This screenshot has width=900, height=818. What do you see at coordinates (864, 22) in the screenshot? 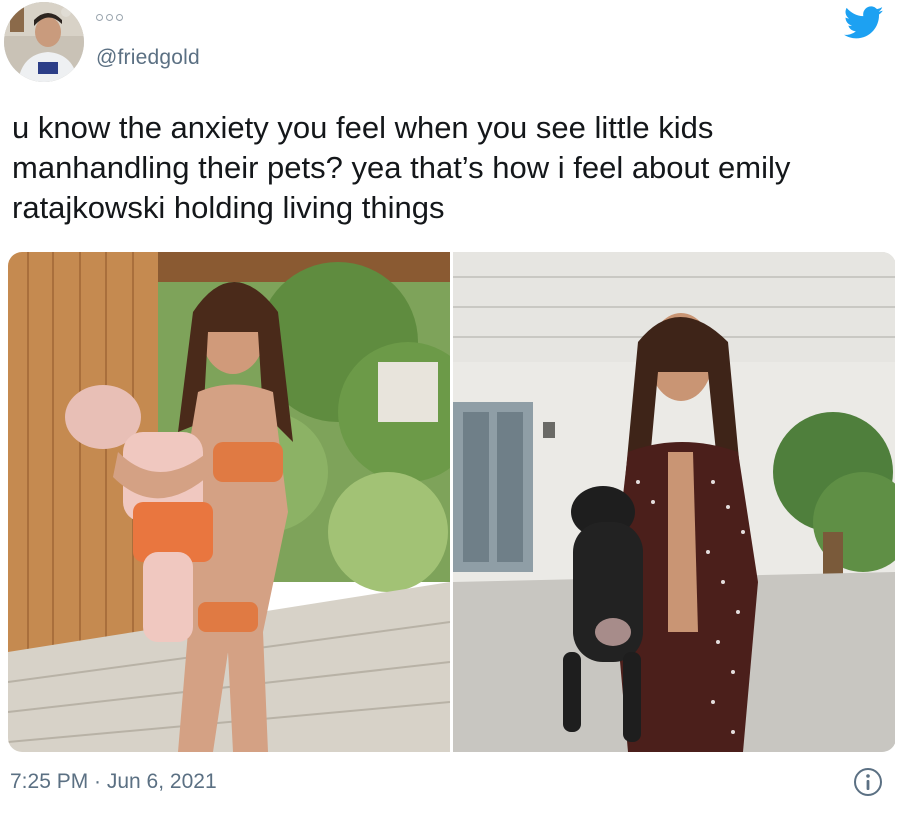
I see `twitter-bird-icon` at bounding box center [864, 22].